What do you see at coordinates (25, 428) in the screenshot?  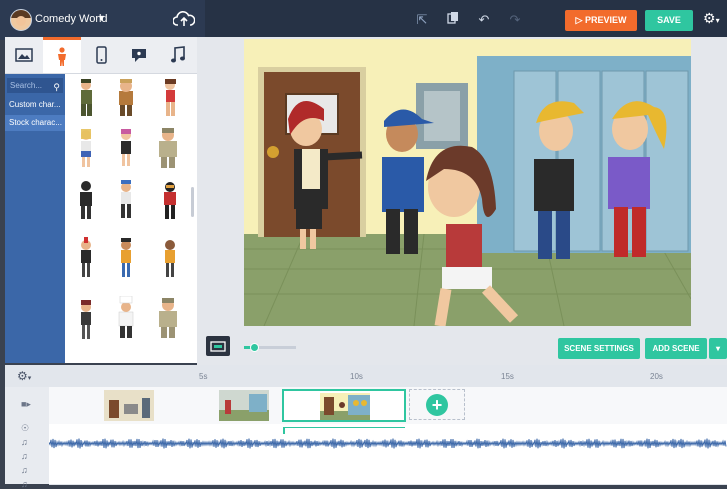 I see `microphone-icon: ☉` at bounding box center [25, 428].